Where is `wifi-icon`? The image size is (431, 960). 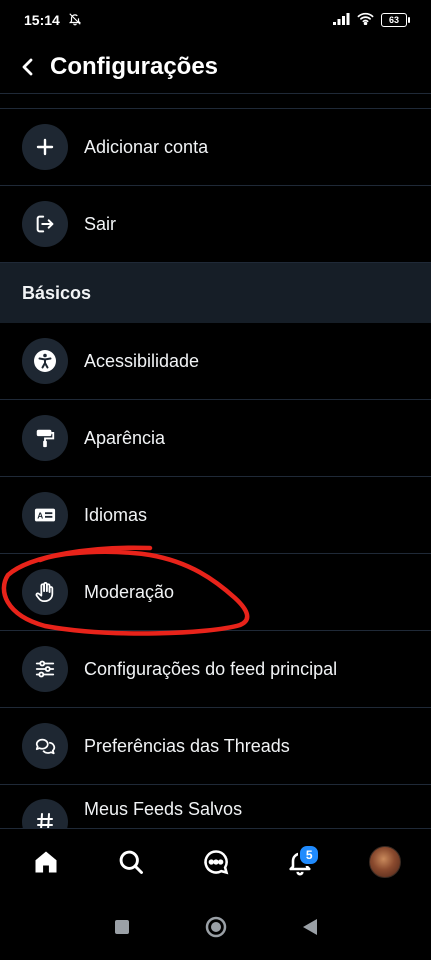 wifi-icon is located at coordinates (365, 20).